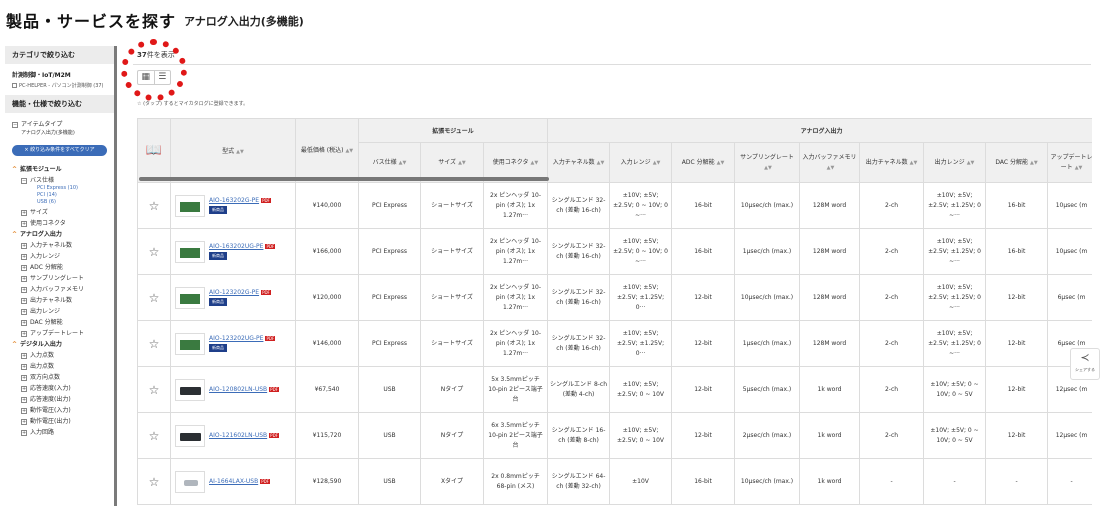 This screenshot has height=510, width=1100. Describe the element at coordinates (59, 187) in the screenshot. I see `filter-option: PCI Express (10)` at that location.